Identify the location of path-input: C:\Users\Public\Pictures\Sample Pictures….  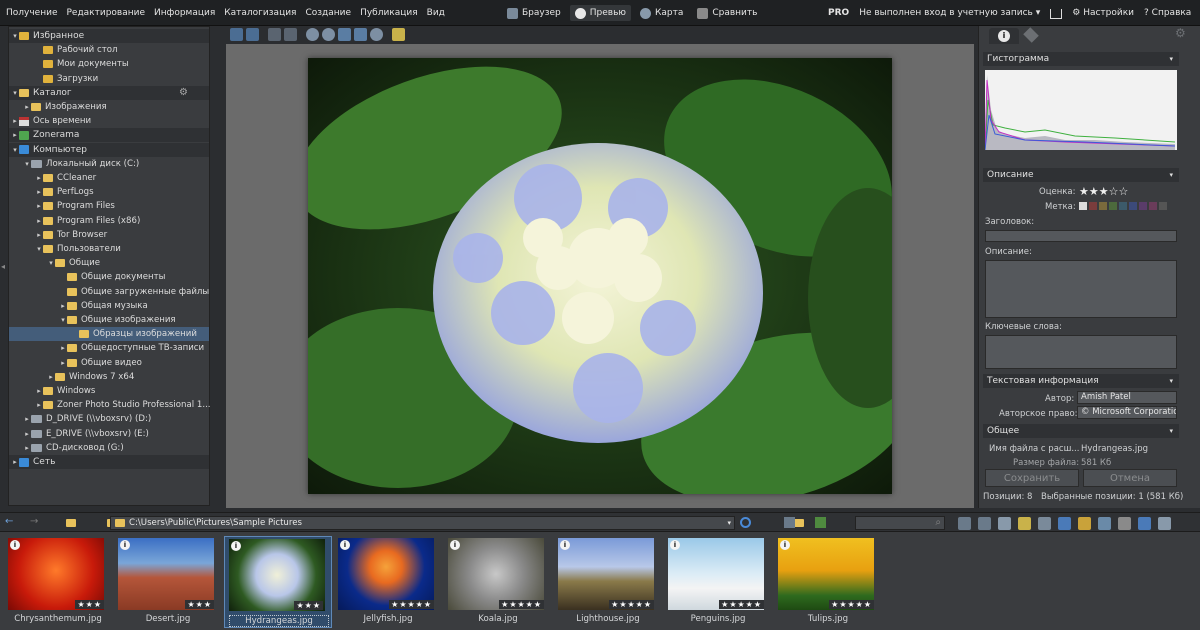
(422, 523).